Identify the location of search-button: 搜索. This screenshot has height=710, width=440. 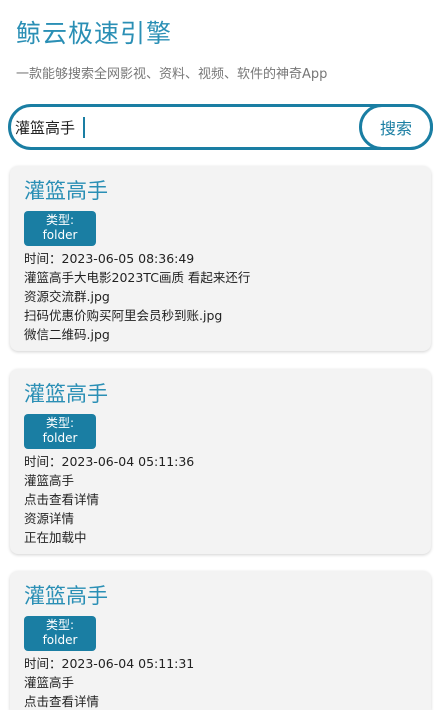
(396, 127).